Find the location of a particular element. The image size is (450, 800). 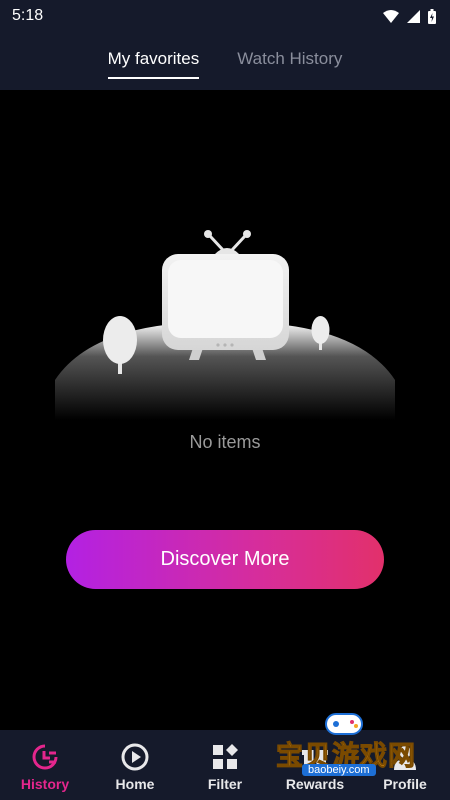

nav-item-rewards: Rewards is located at coordinates (315, 765).